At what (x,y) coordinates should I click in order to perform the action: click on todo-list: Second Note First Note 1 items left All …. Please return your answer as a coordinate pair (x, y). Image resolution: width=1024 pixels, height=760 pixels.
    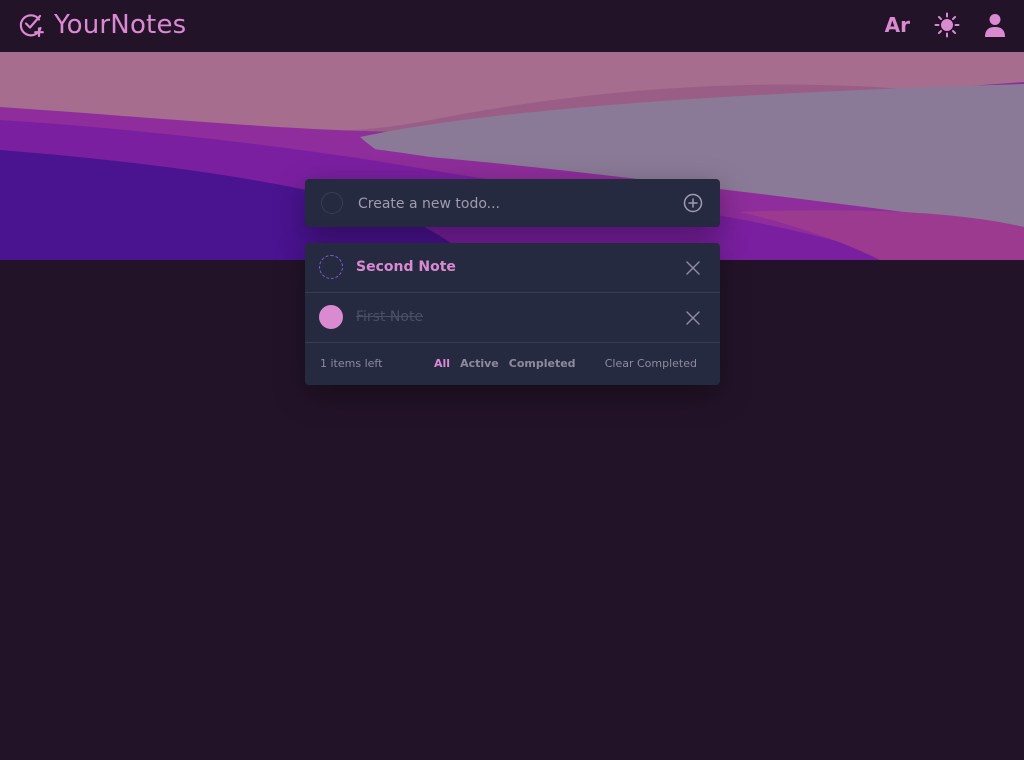
    Looking at the image, I should click on (512, 314).